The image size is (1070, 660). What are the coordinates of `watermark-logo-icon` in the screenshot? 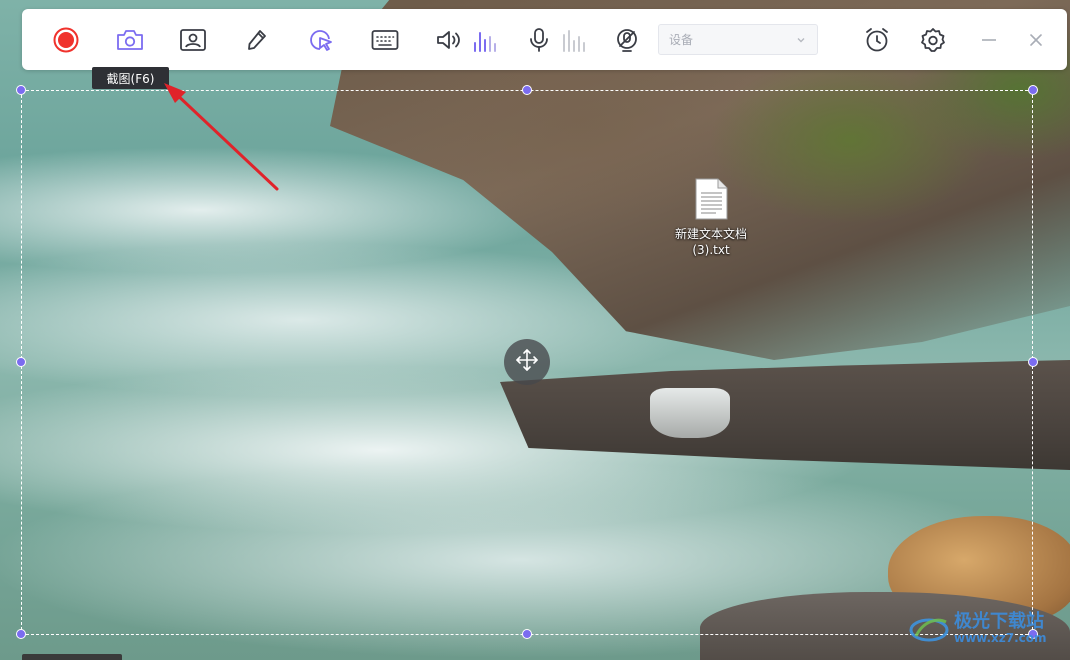 It's located at (929, 630).